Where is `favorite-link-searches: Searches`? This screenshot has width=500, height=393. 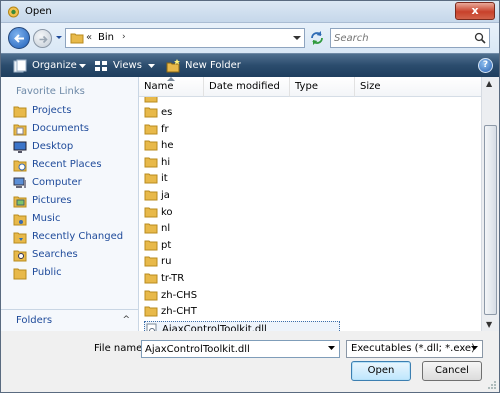 favorite-link-searches: Searches is located at coordinates (74, 255).